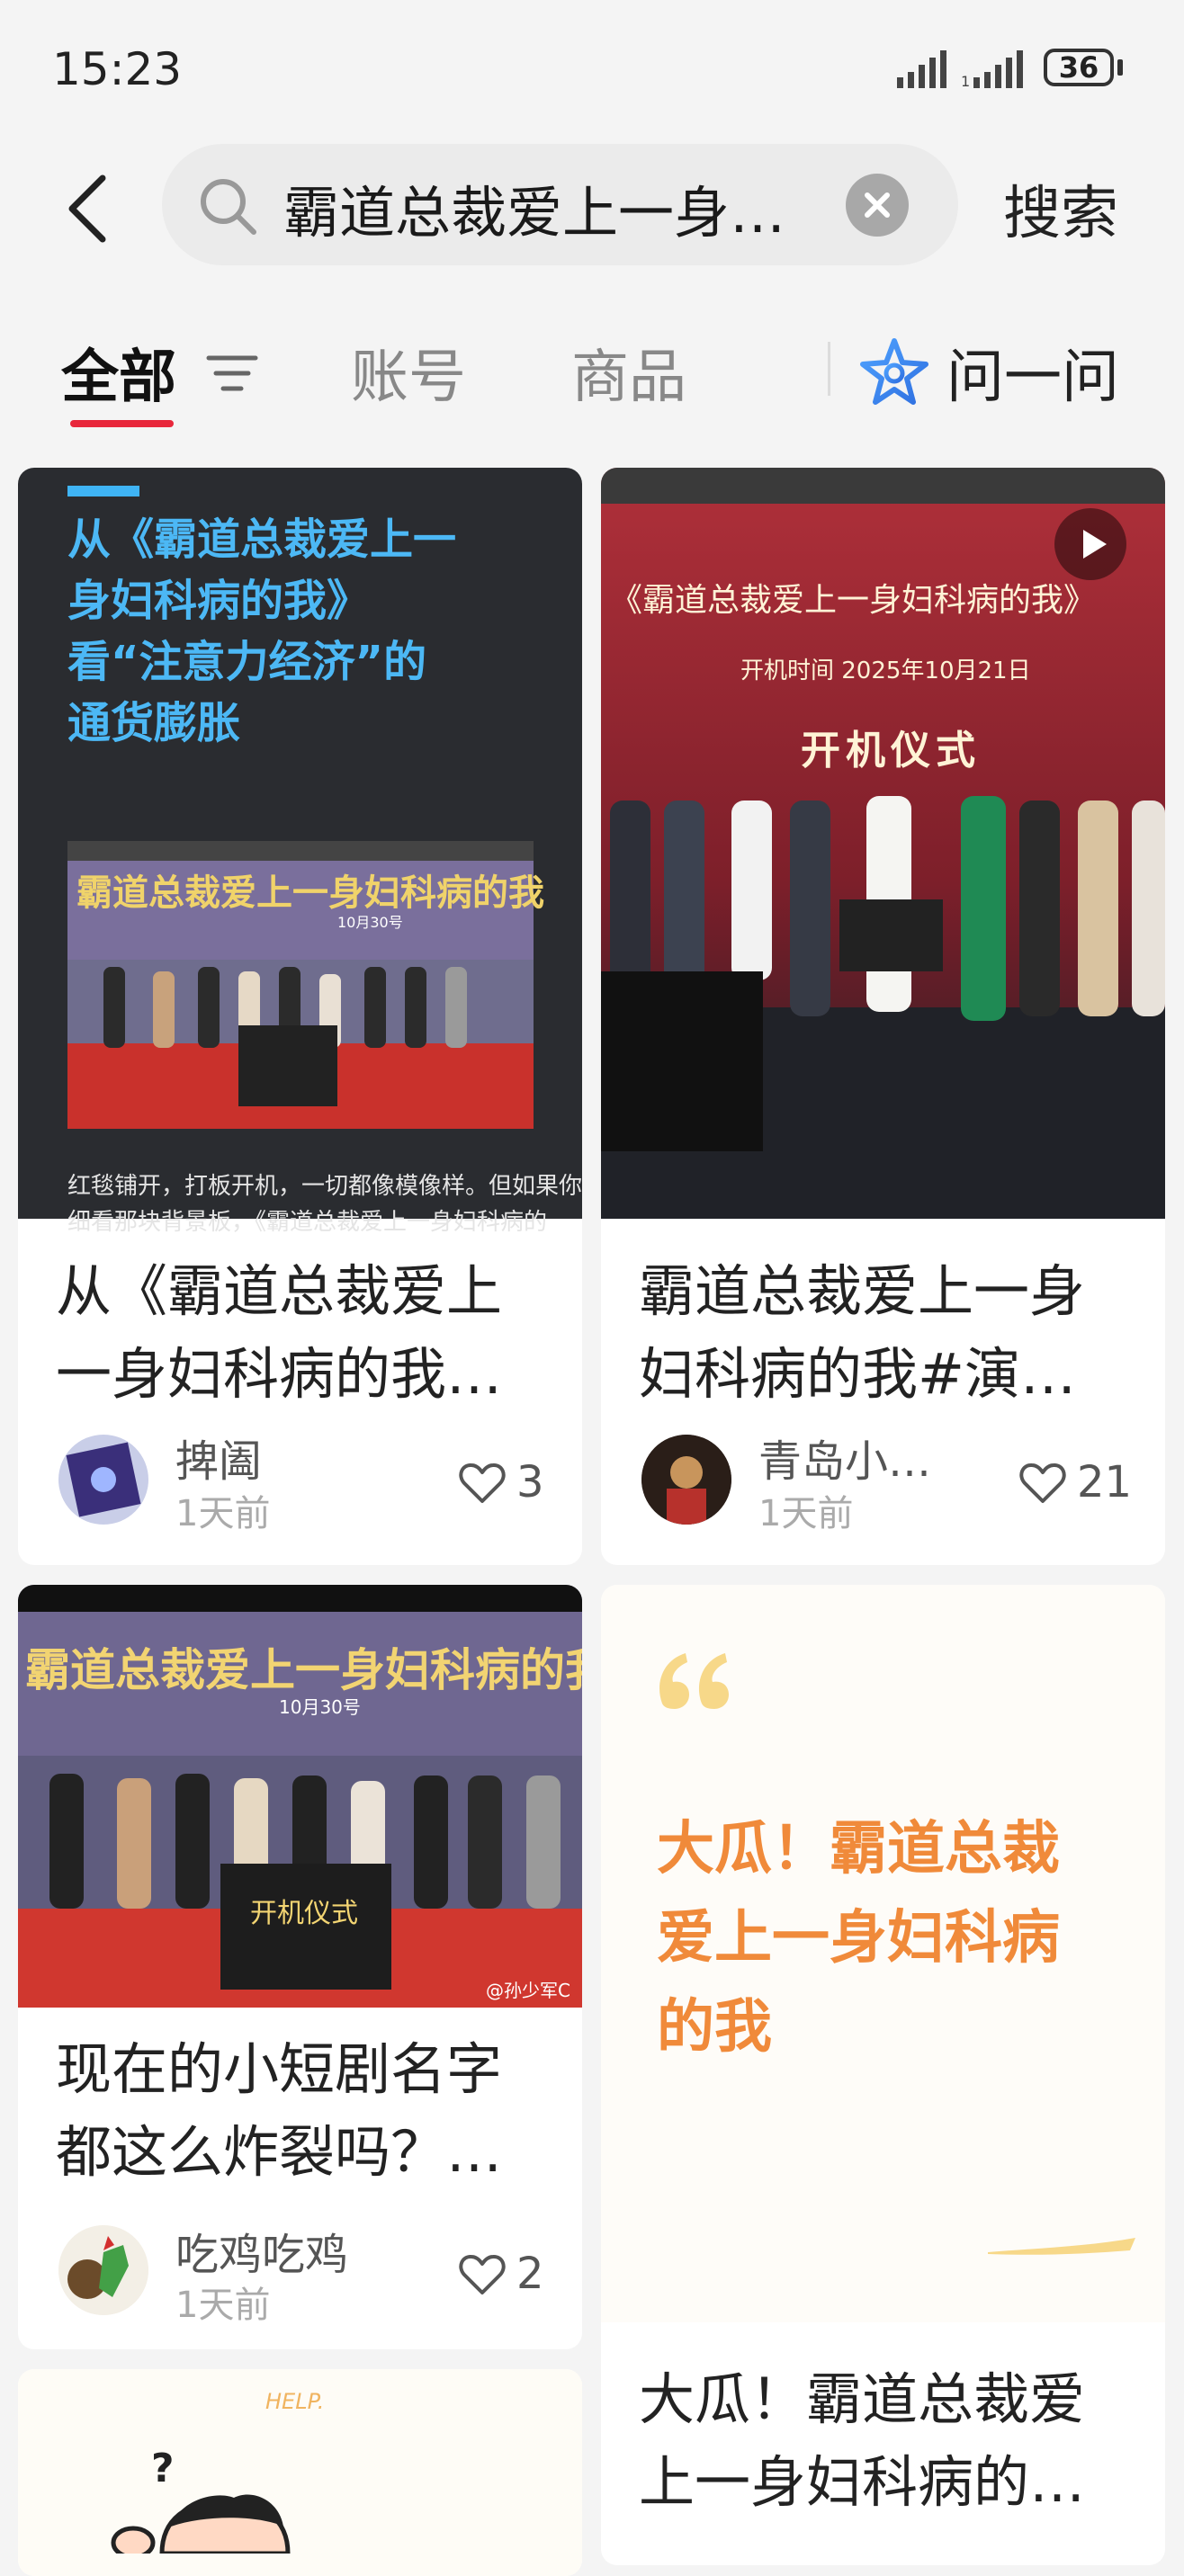 Image resolution: width=1184 pixels, height=2576 pixels. I want to click on quote-text: 大瓜！霸道总裁 爱上一身妇科病 的我, so click(858, 1938).